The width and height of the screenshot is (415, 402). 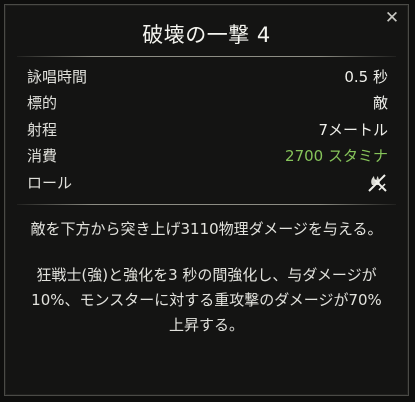 What do you see at coordinates (207, 76) in the screenshot?
I see `stat-row-cast-time: 詠唱時間 0.5 秒` at bounding box center [207, 76].